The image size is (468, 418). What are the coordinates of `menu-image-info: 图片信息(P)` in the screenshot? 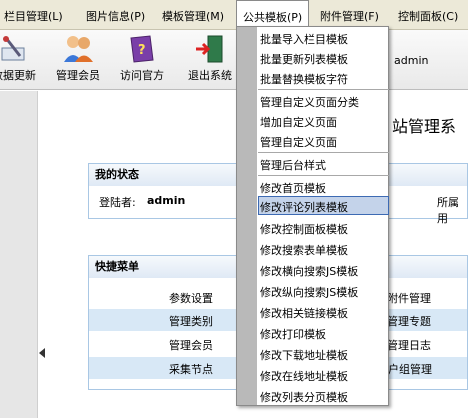 It's located at (115, 16).